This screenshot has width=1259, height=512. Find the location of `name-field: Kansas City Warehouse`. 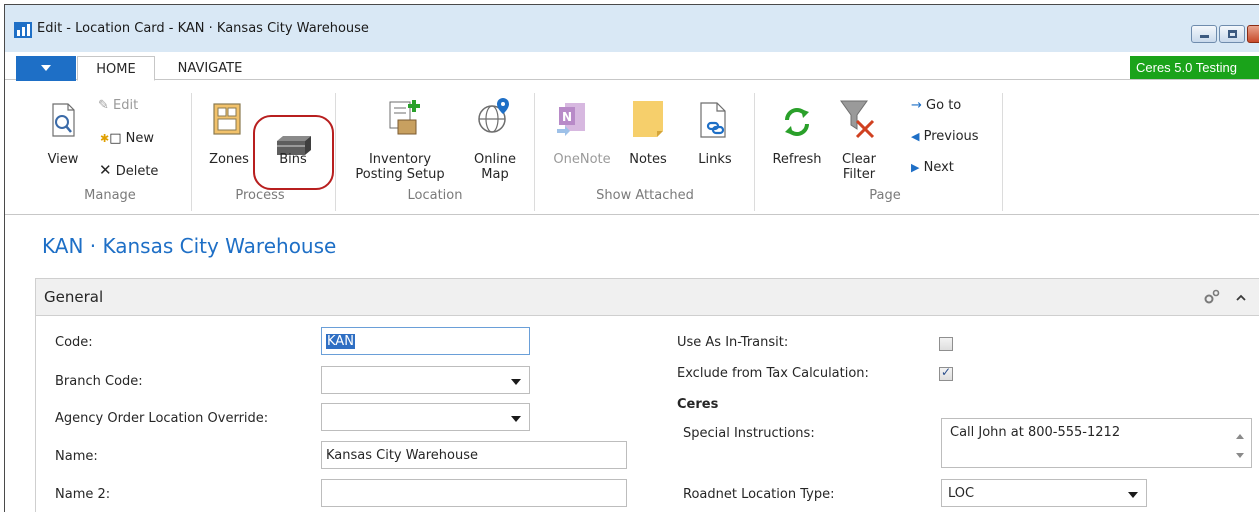

name-field: Kansas City Warehouse is located at coordinates (474, 455).